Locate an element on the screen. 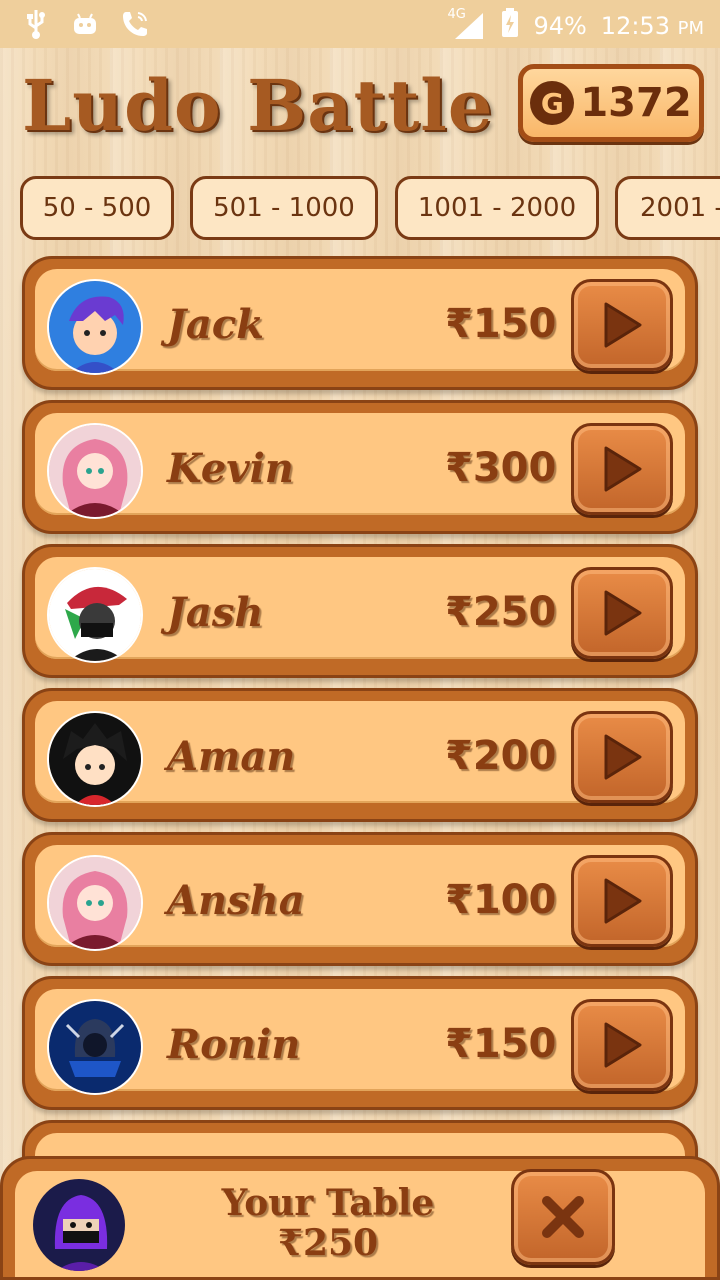 The height and width of the screenshot is (1280, 720). tab-2001-plus: 2001 - is located at coordinates (667, 208).